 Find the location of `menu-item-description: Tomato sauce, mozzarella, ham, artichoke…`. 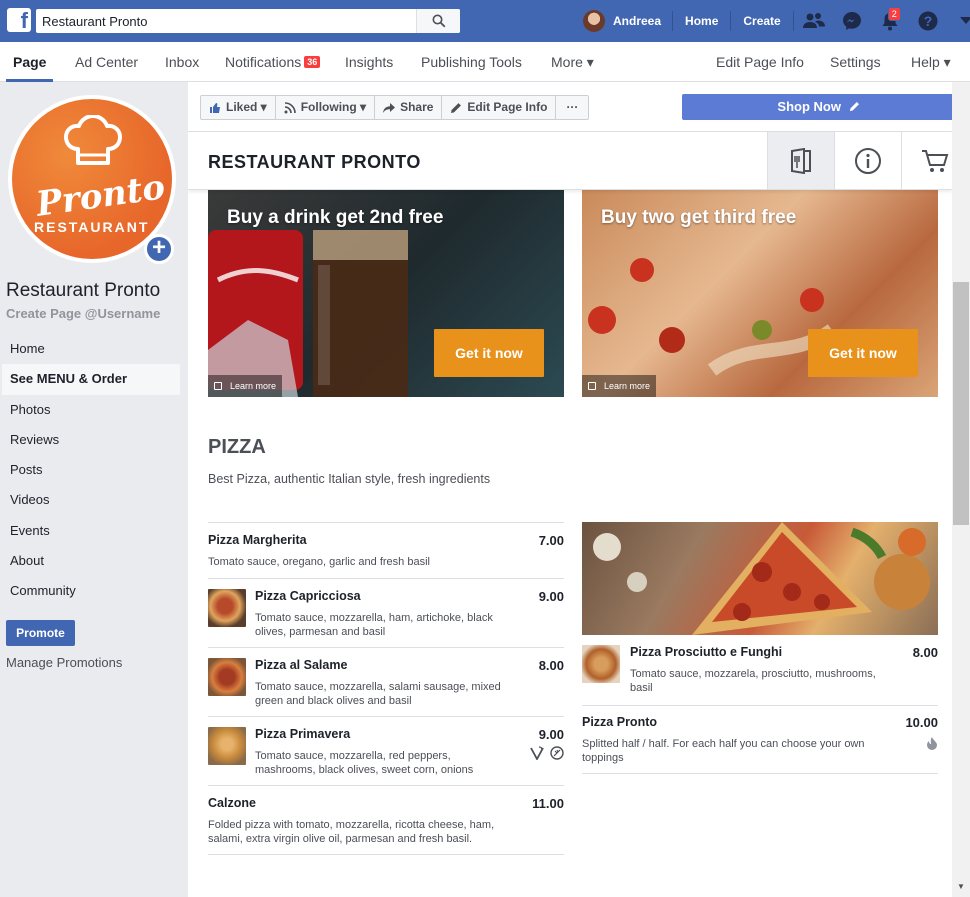

menu-item-description: Tomato sauce, mozzarella, ham, artichoke… is located at coordinates (374, 625).